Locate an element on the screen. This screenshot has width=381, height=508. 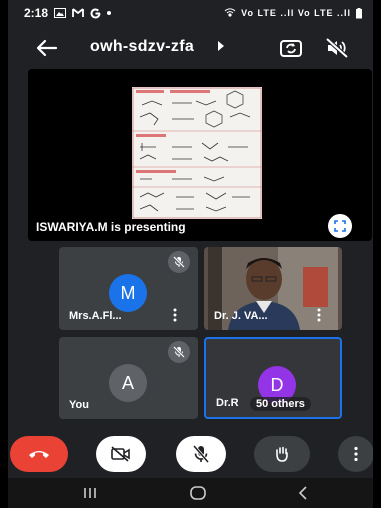
system-nav-bar is located at coordinates (190, 493).